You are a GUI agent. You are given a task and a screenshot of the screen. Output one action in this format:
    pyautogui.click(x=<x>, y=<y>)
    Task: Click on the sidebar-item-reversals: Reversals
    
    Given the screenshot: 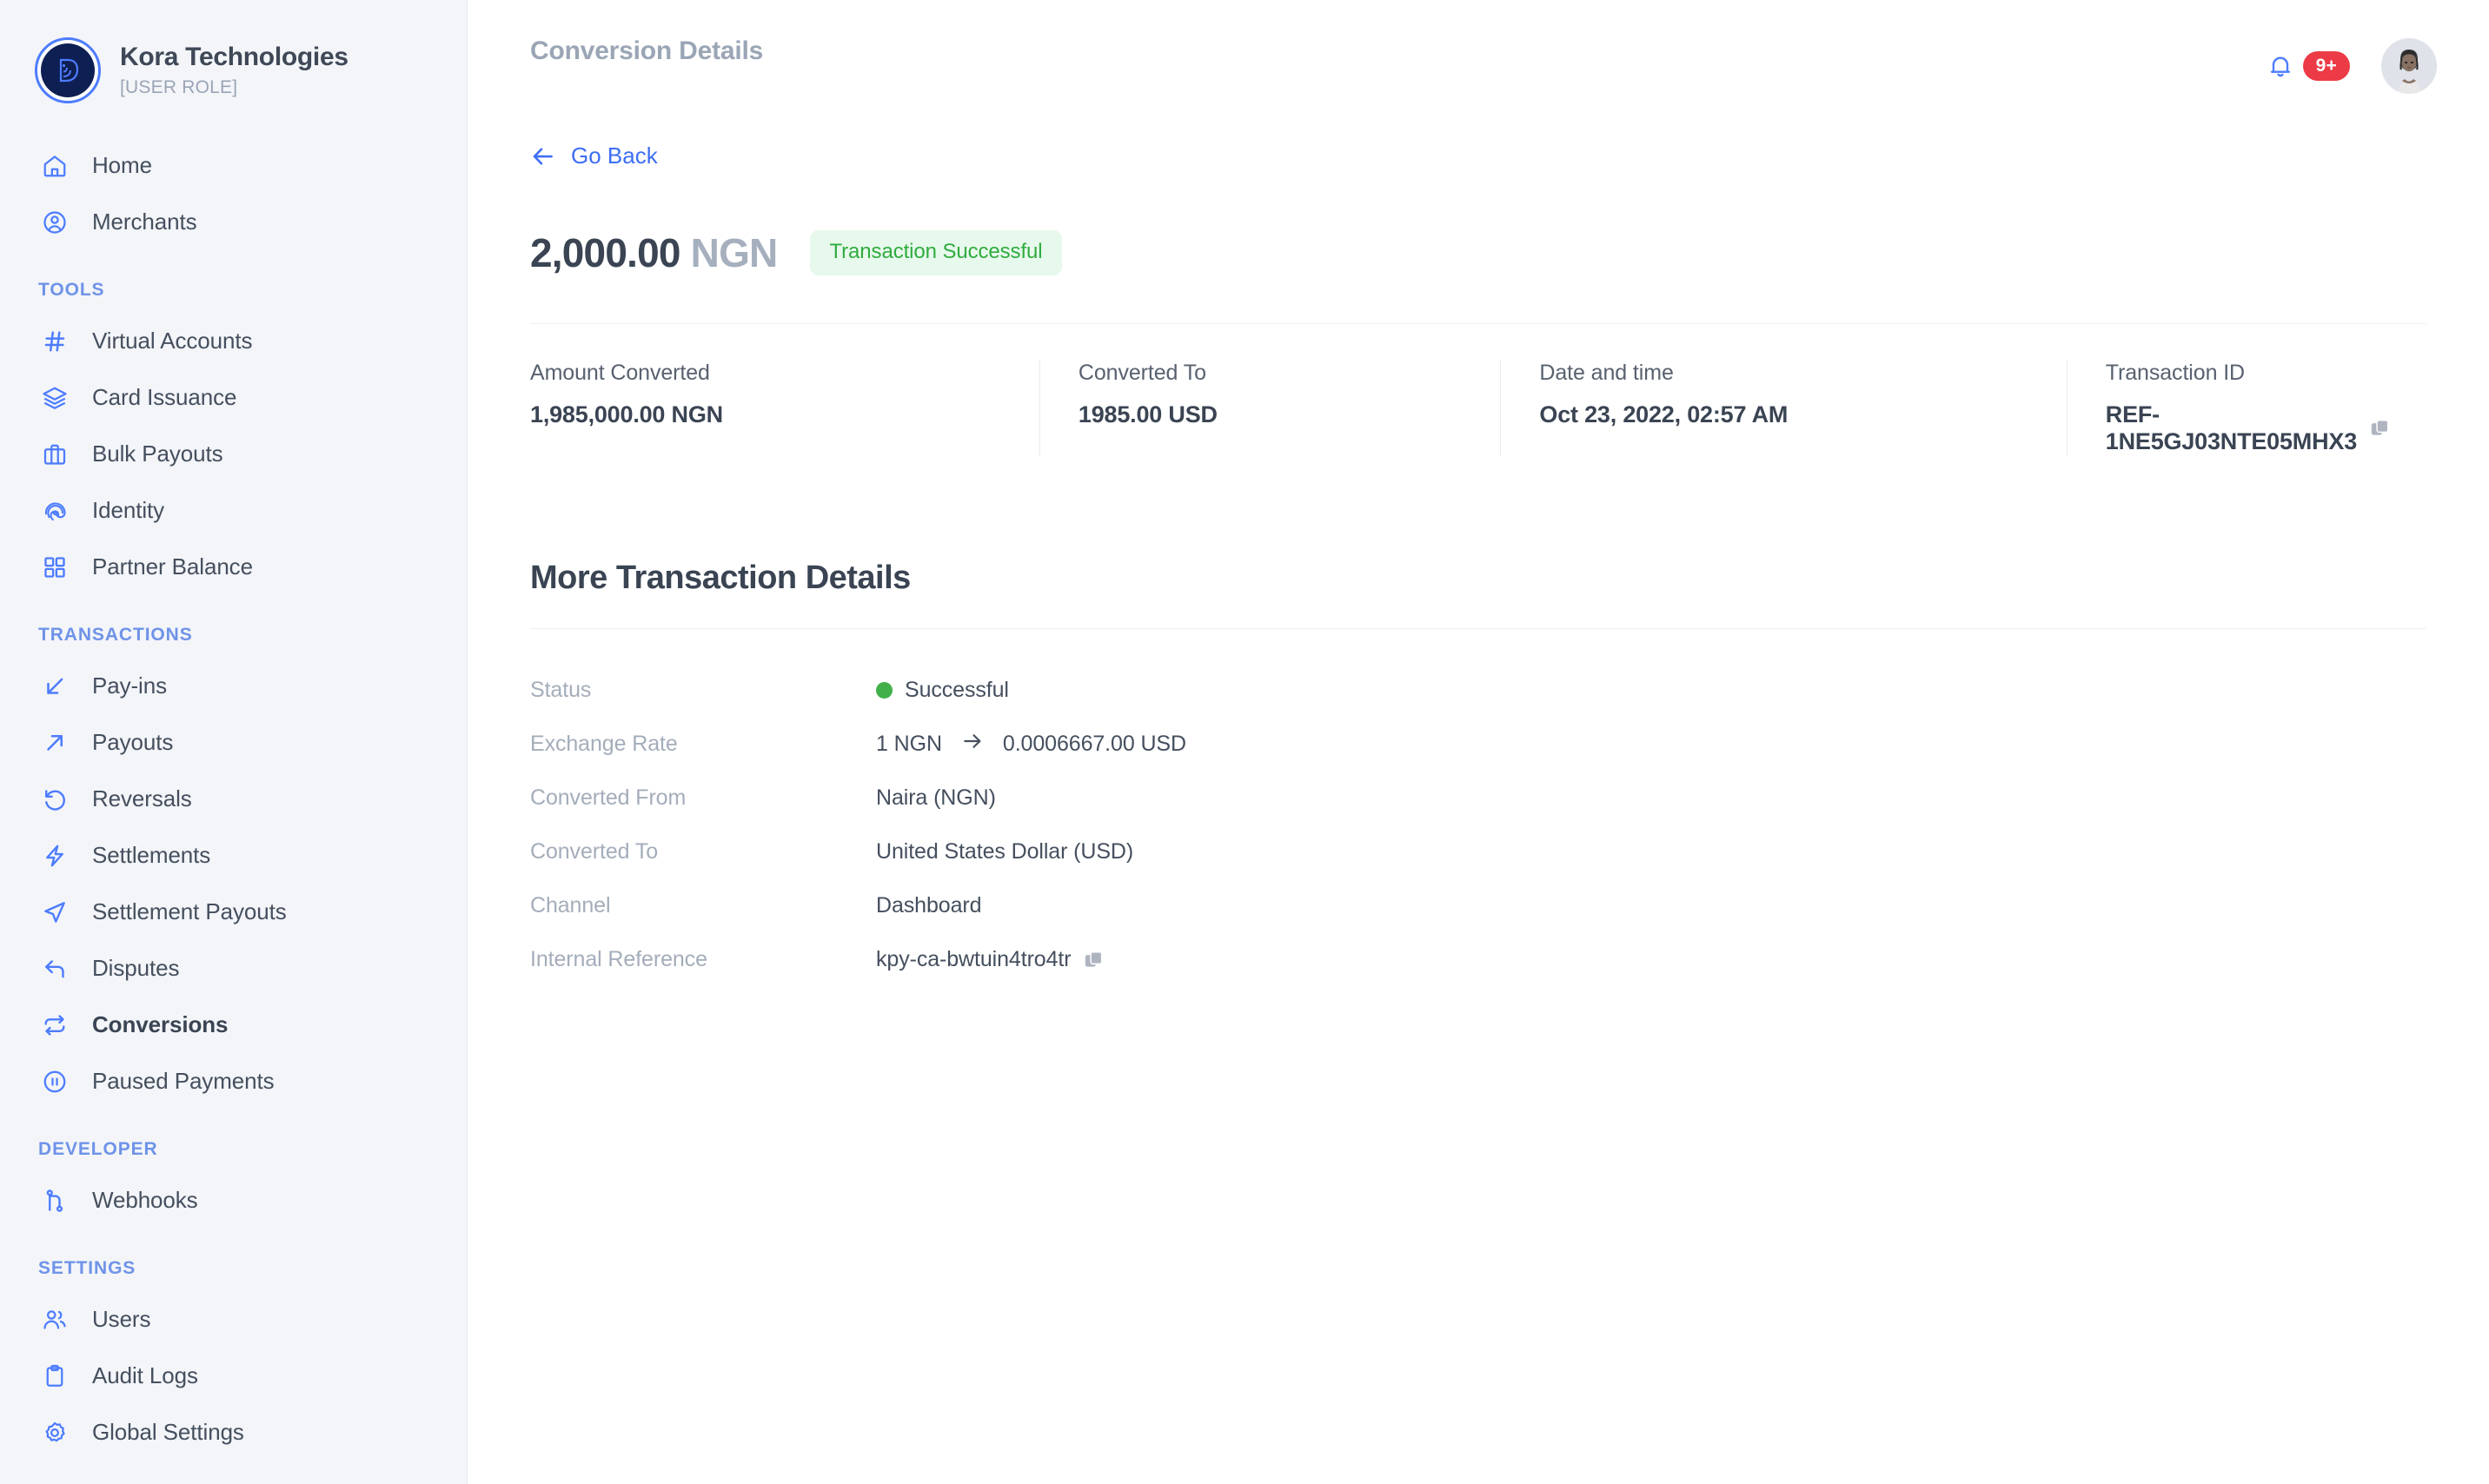 What is the action you would take?
    pyautogui.click(x=233, y=799)
    